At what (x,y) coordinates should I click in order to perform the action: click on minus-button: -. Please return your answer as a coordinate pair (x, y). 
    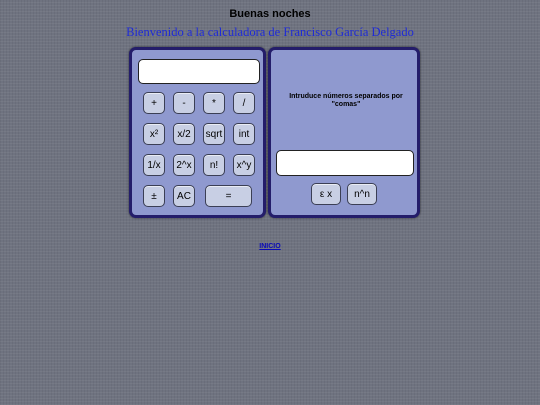
    Looking at the image, I should click on (184, 103).